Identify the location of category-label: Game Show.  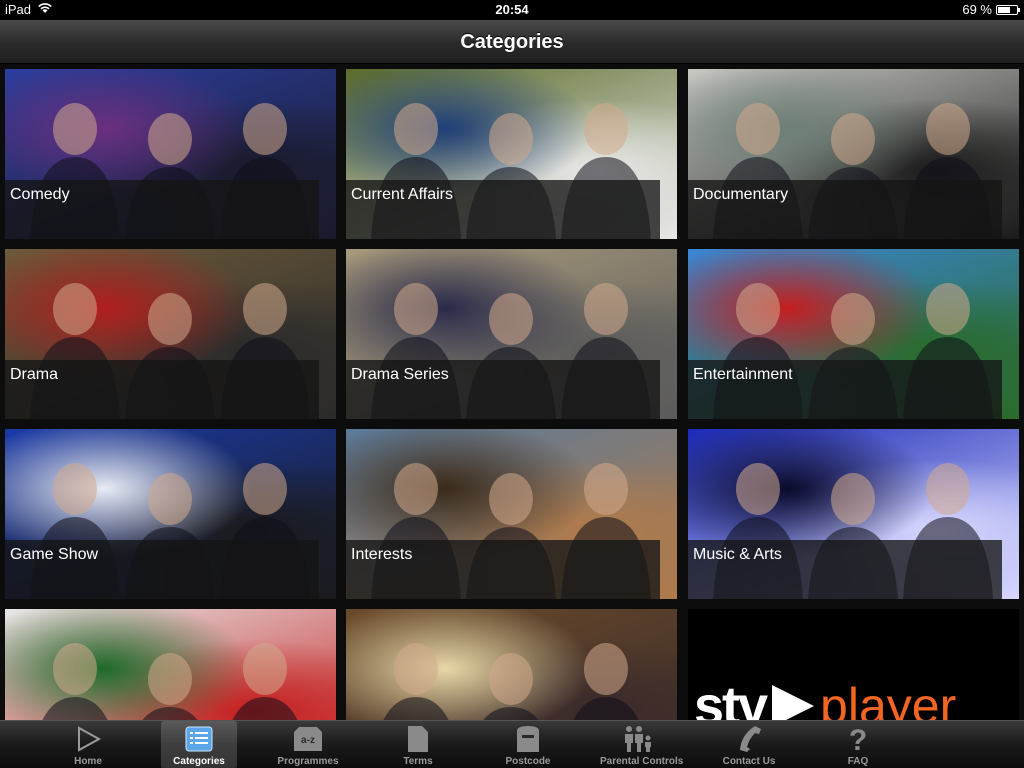
(162, 569).